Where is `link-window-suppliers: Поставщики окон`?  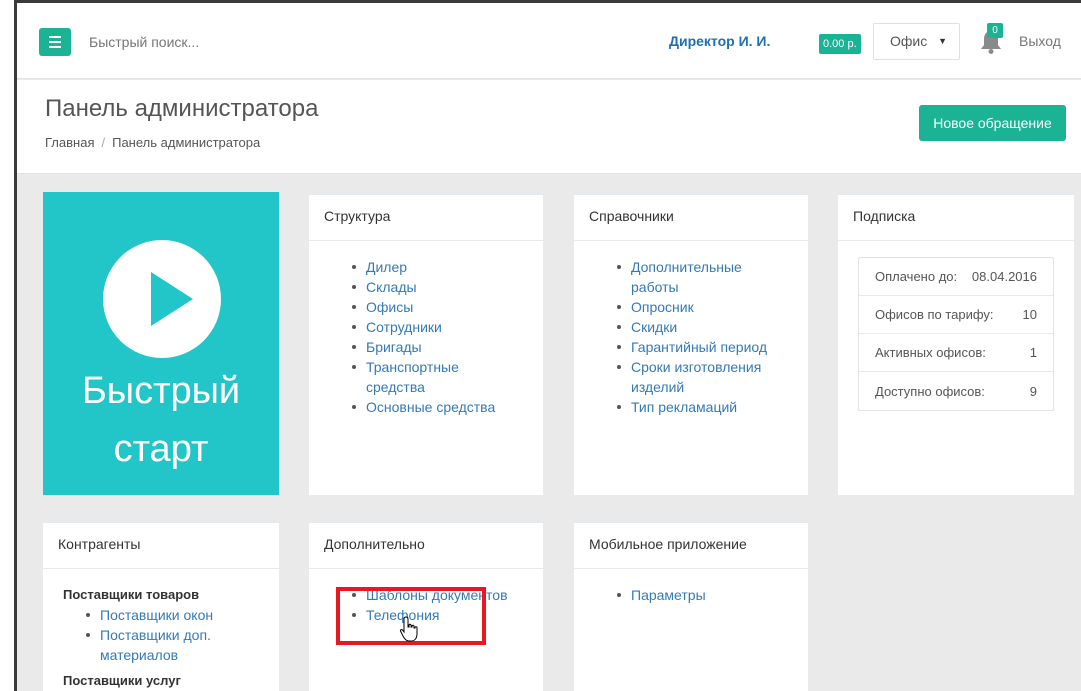 link-window-suppliers: Поставщики окон is located at coordinates (156, 615).